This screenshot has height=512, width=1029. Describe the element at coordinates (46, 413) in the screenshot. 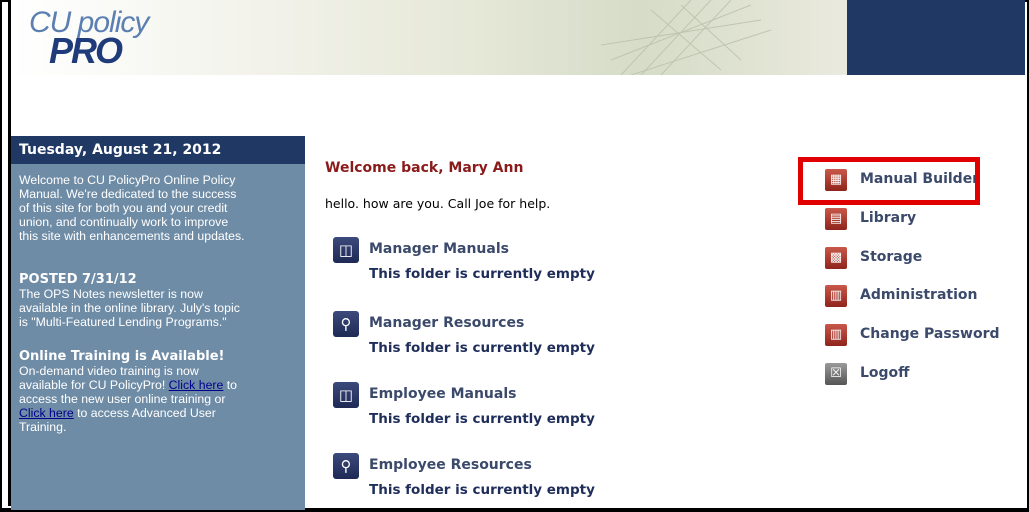

I see `advanced-training-link: Click here` at that location.